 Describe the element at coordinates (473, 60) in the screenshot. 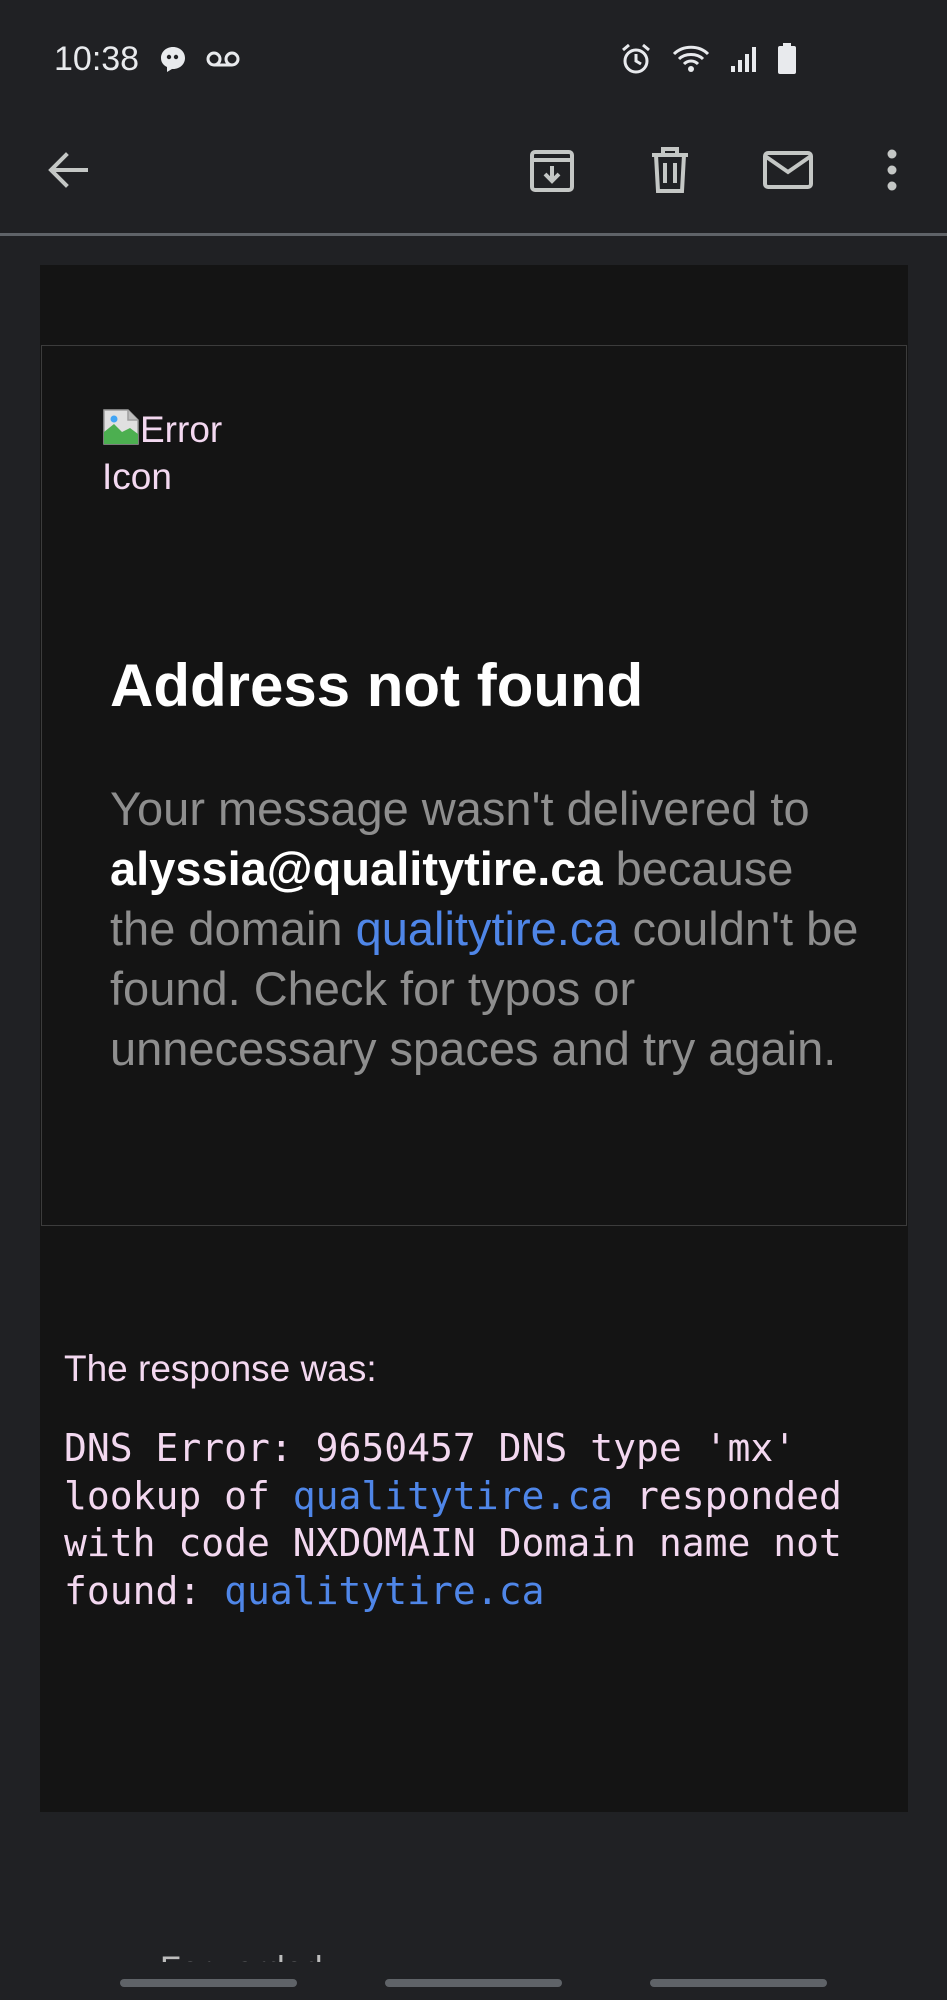

I see `status-bar: 10:38` at that location.